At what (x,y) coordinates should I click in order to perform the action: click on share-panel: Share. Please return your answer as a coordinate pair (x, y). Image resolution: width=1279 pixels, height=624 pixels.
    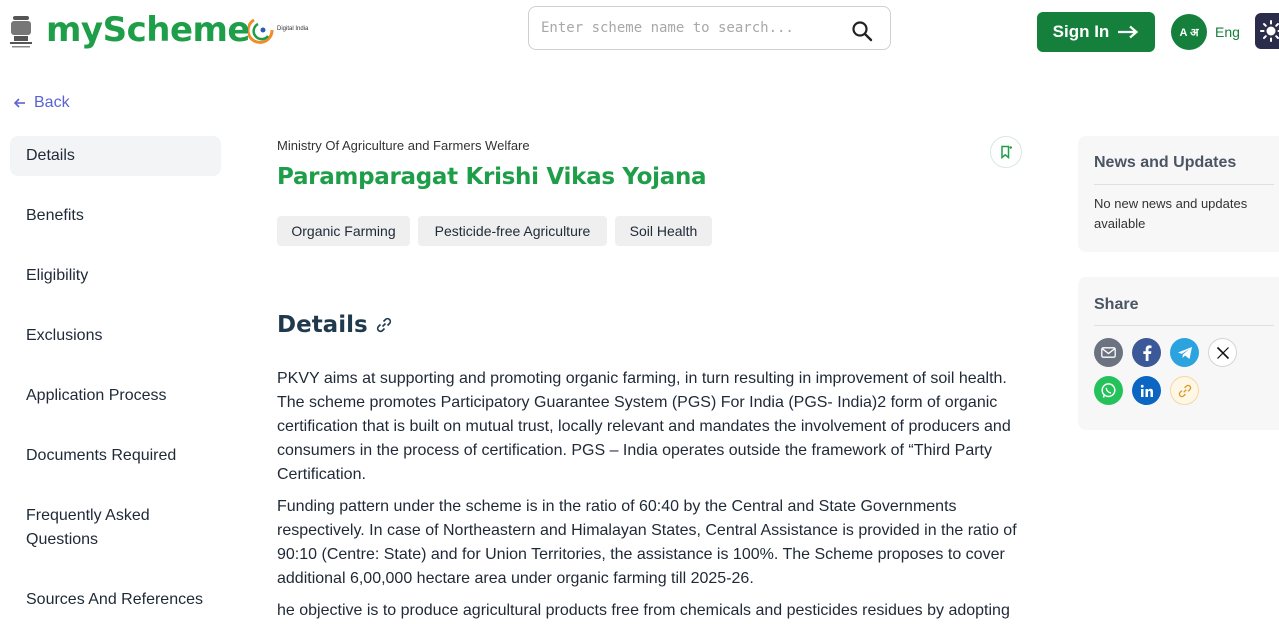
    Looking at the image, I should click on (1178, 353).